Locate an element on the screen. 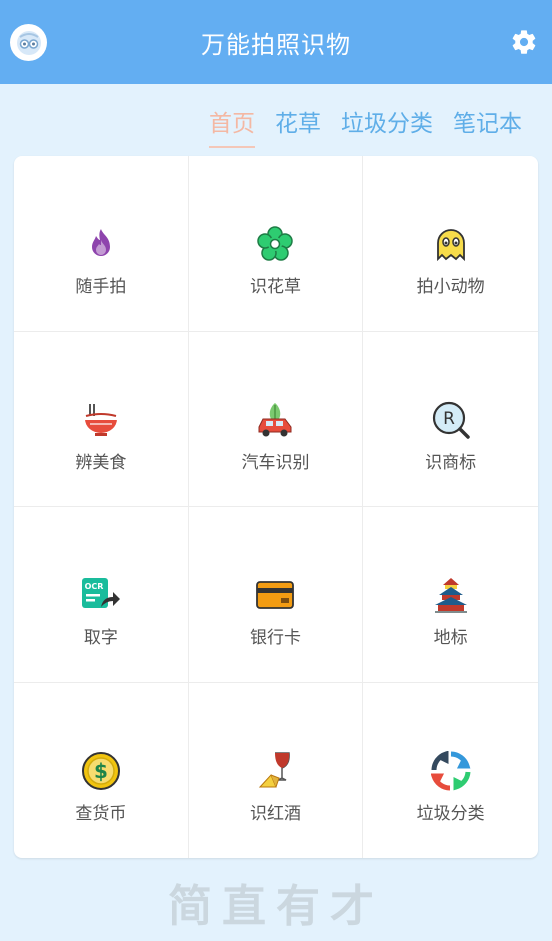 Image resolution: width=552 pixels, height=941 pixels. ocr-icon: OCR is located at coordinates (101, 595).